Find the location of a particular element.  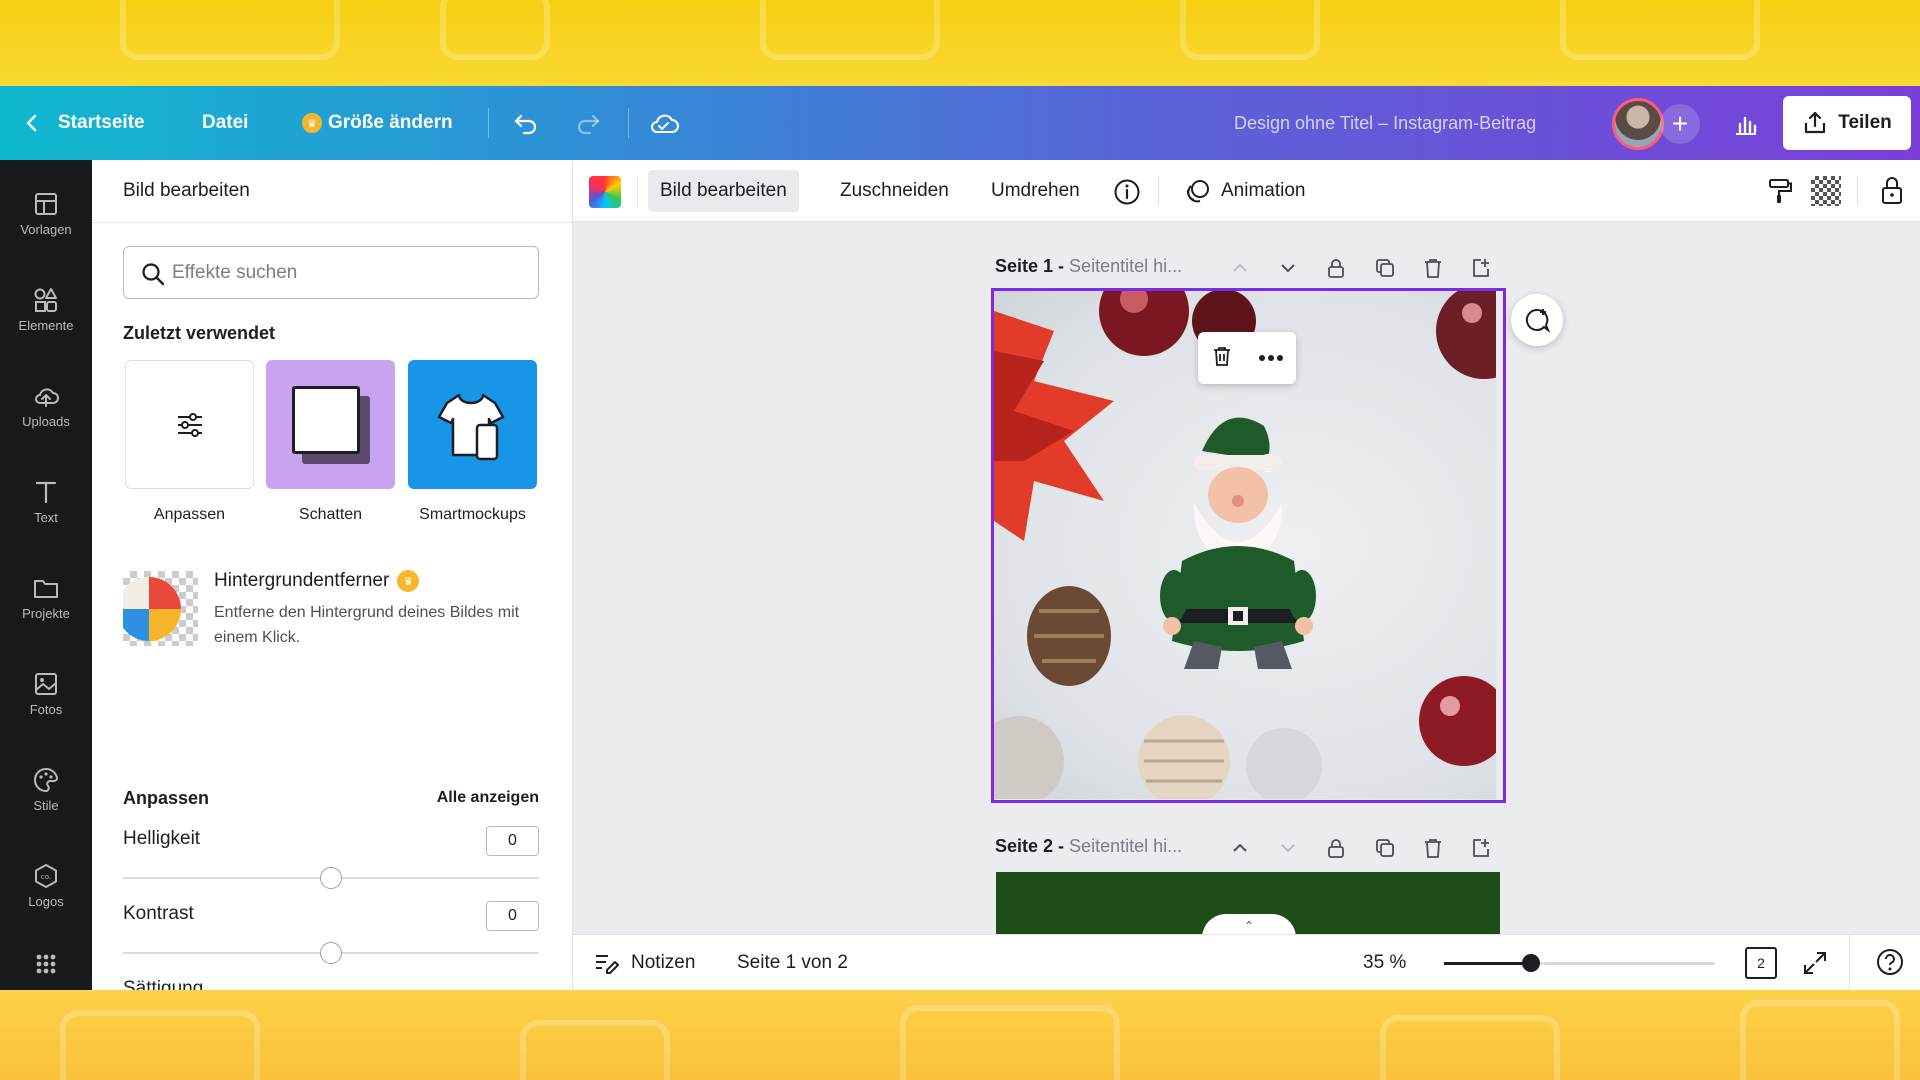

page-indicator: Seite 1 von 2 is located at coordinates (792, 962).